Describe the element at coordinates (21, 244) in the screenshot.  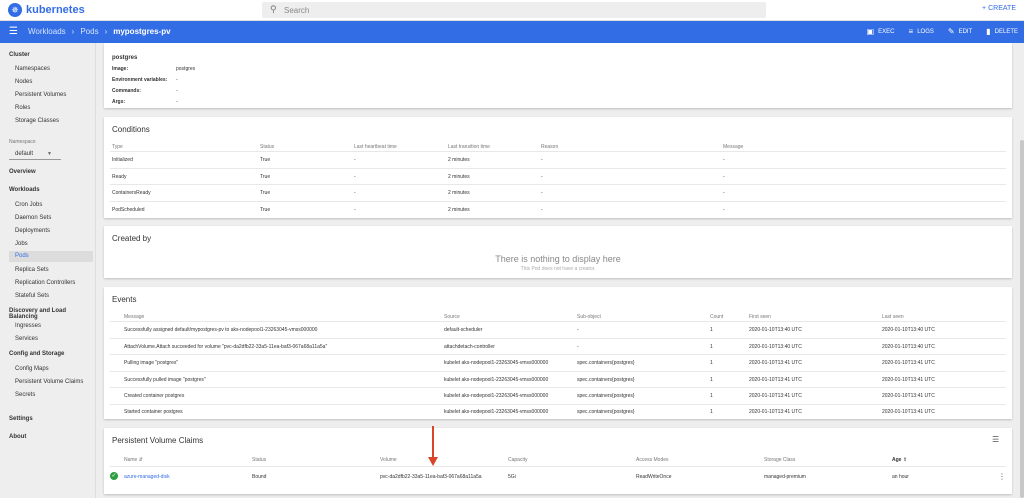
I see `sidebar-item-jobs: Jobs` at that location.